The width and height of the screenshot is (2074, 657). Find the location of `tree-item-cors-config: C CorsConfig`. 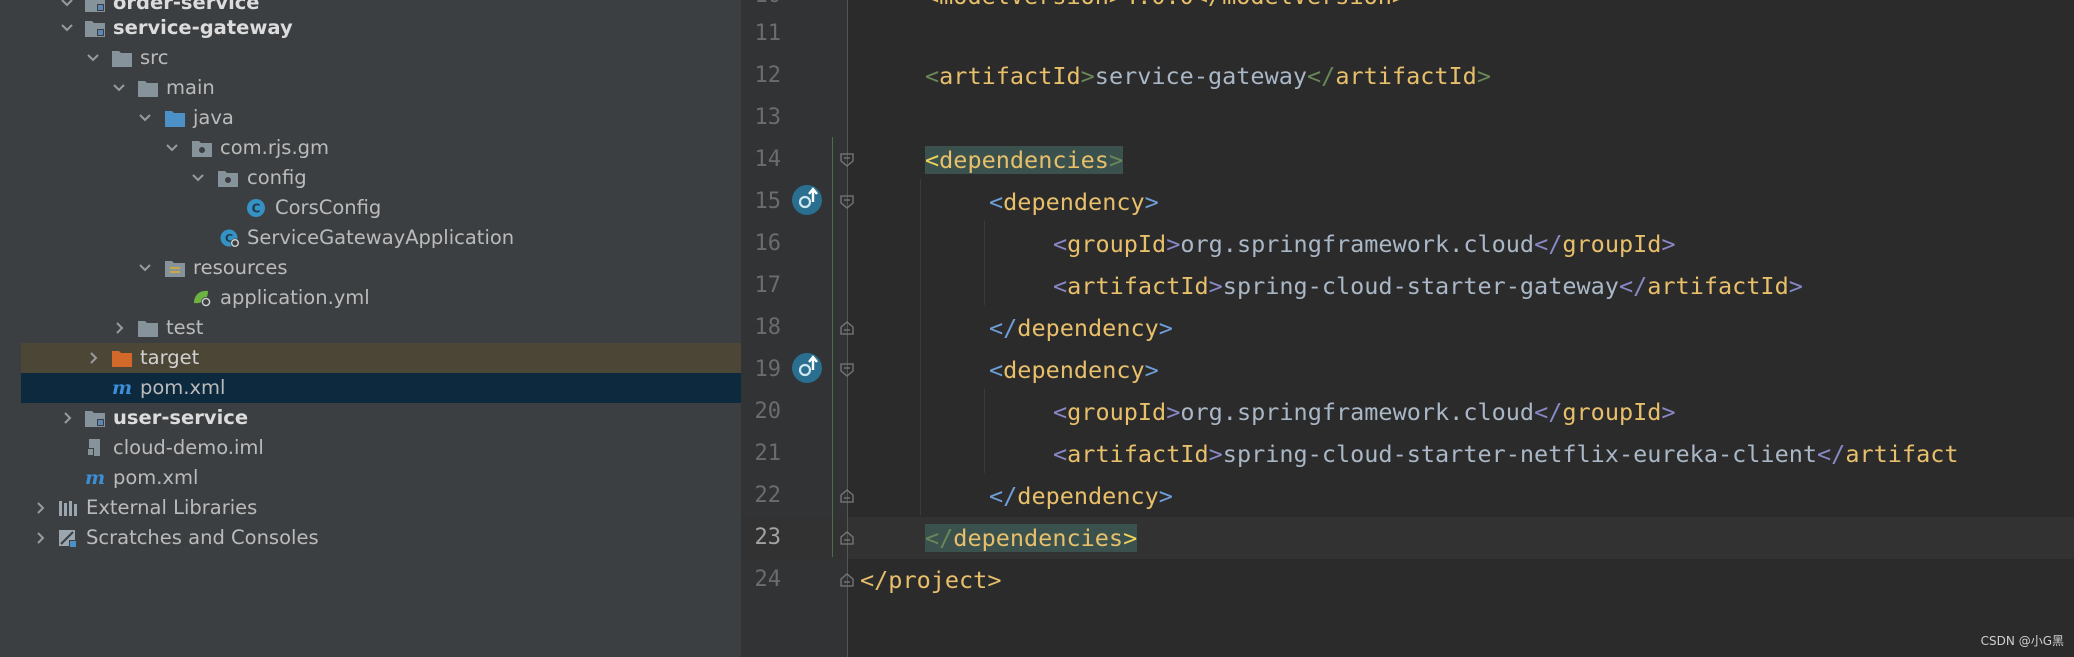

tree-item-cors-config: C CorsConfig is located at coordinates (381, 208).